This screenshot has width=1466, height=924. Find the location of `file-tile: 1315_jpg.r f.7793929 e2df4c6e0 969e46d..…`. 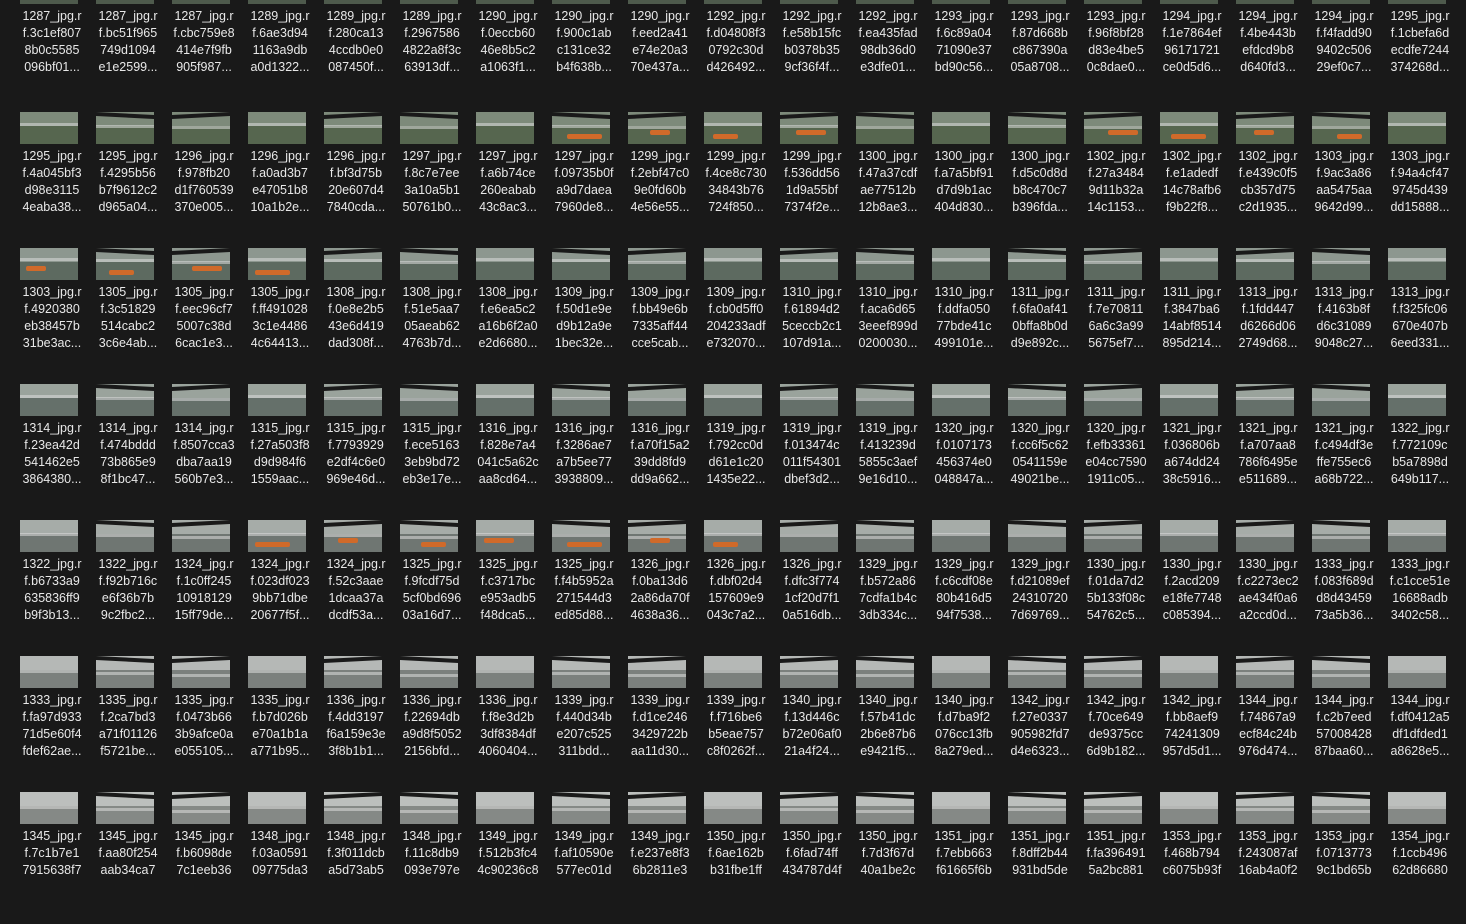

file-tile: 1315_jpg.r f.7793929 e2df4c6e0 969e46d..… is located at coordinates (356, 450).